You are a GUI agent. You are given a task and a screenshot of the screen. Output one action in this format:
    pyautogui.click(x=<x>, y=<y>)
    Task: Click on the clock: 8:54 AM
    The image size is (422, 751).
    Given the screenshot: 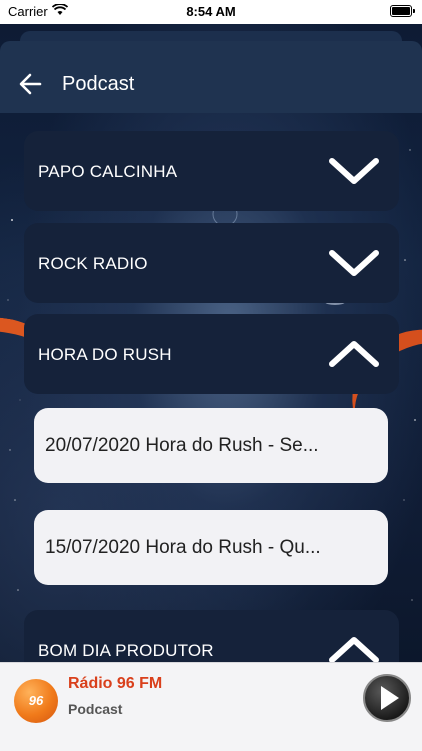 What is the action you would take?
    pyautogui.click(x=211, y=11)
    